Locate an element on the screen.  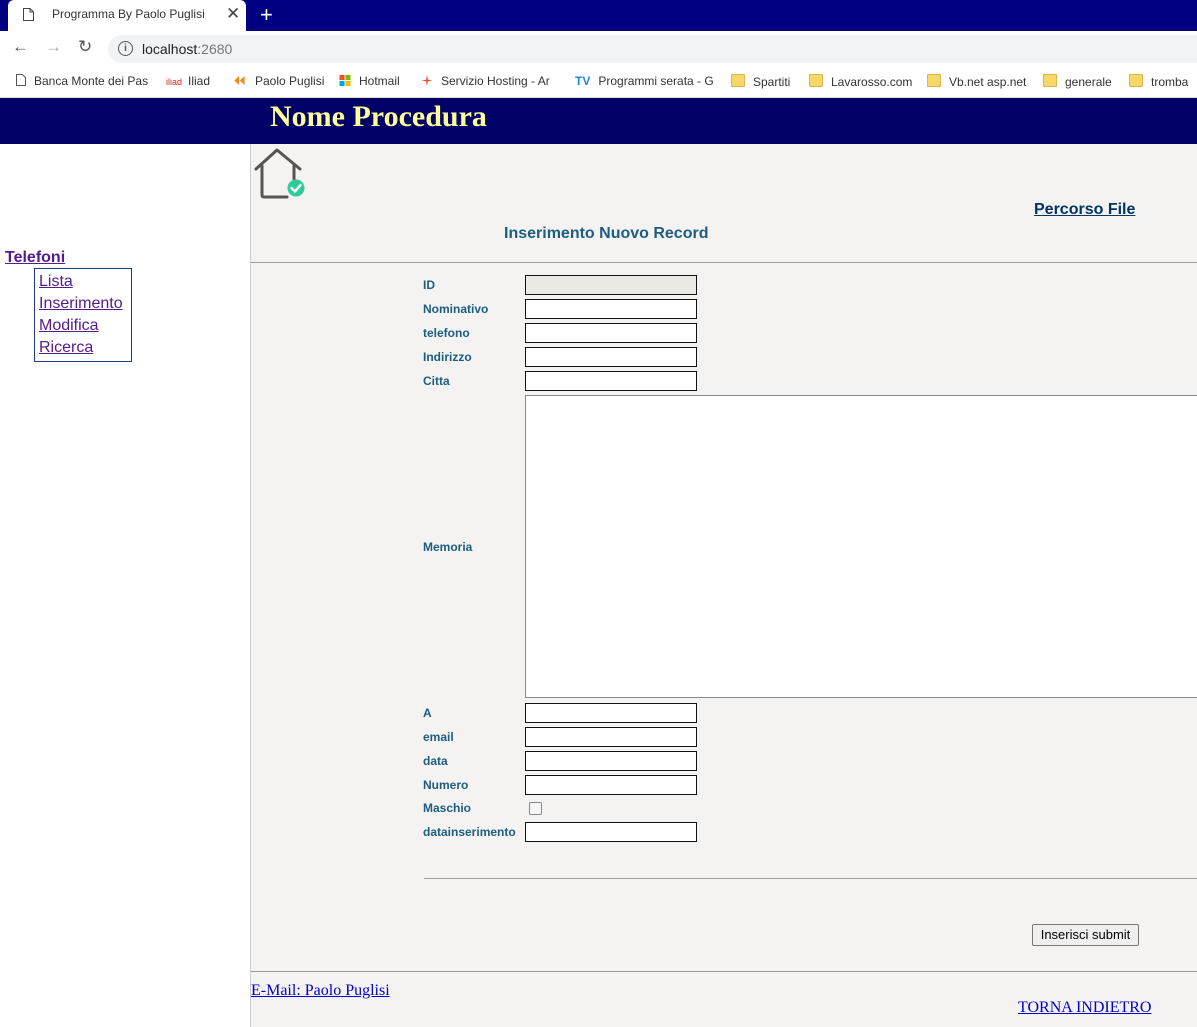
label-indirizzo: Indirizzo is located at coordinates (447, 357).